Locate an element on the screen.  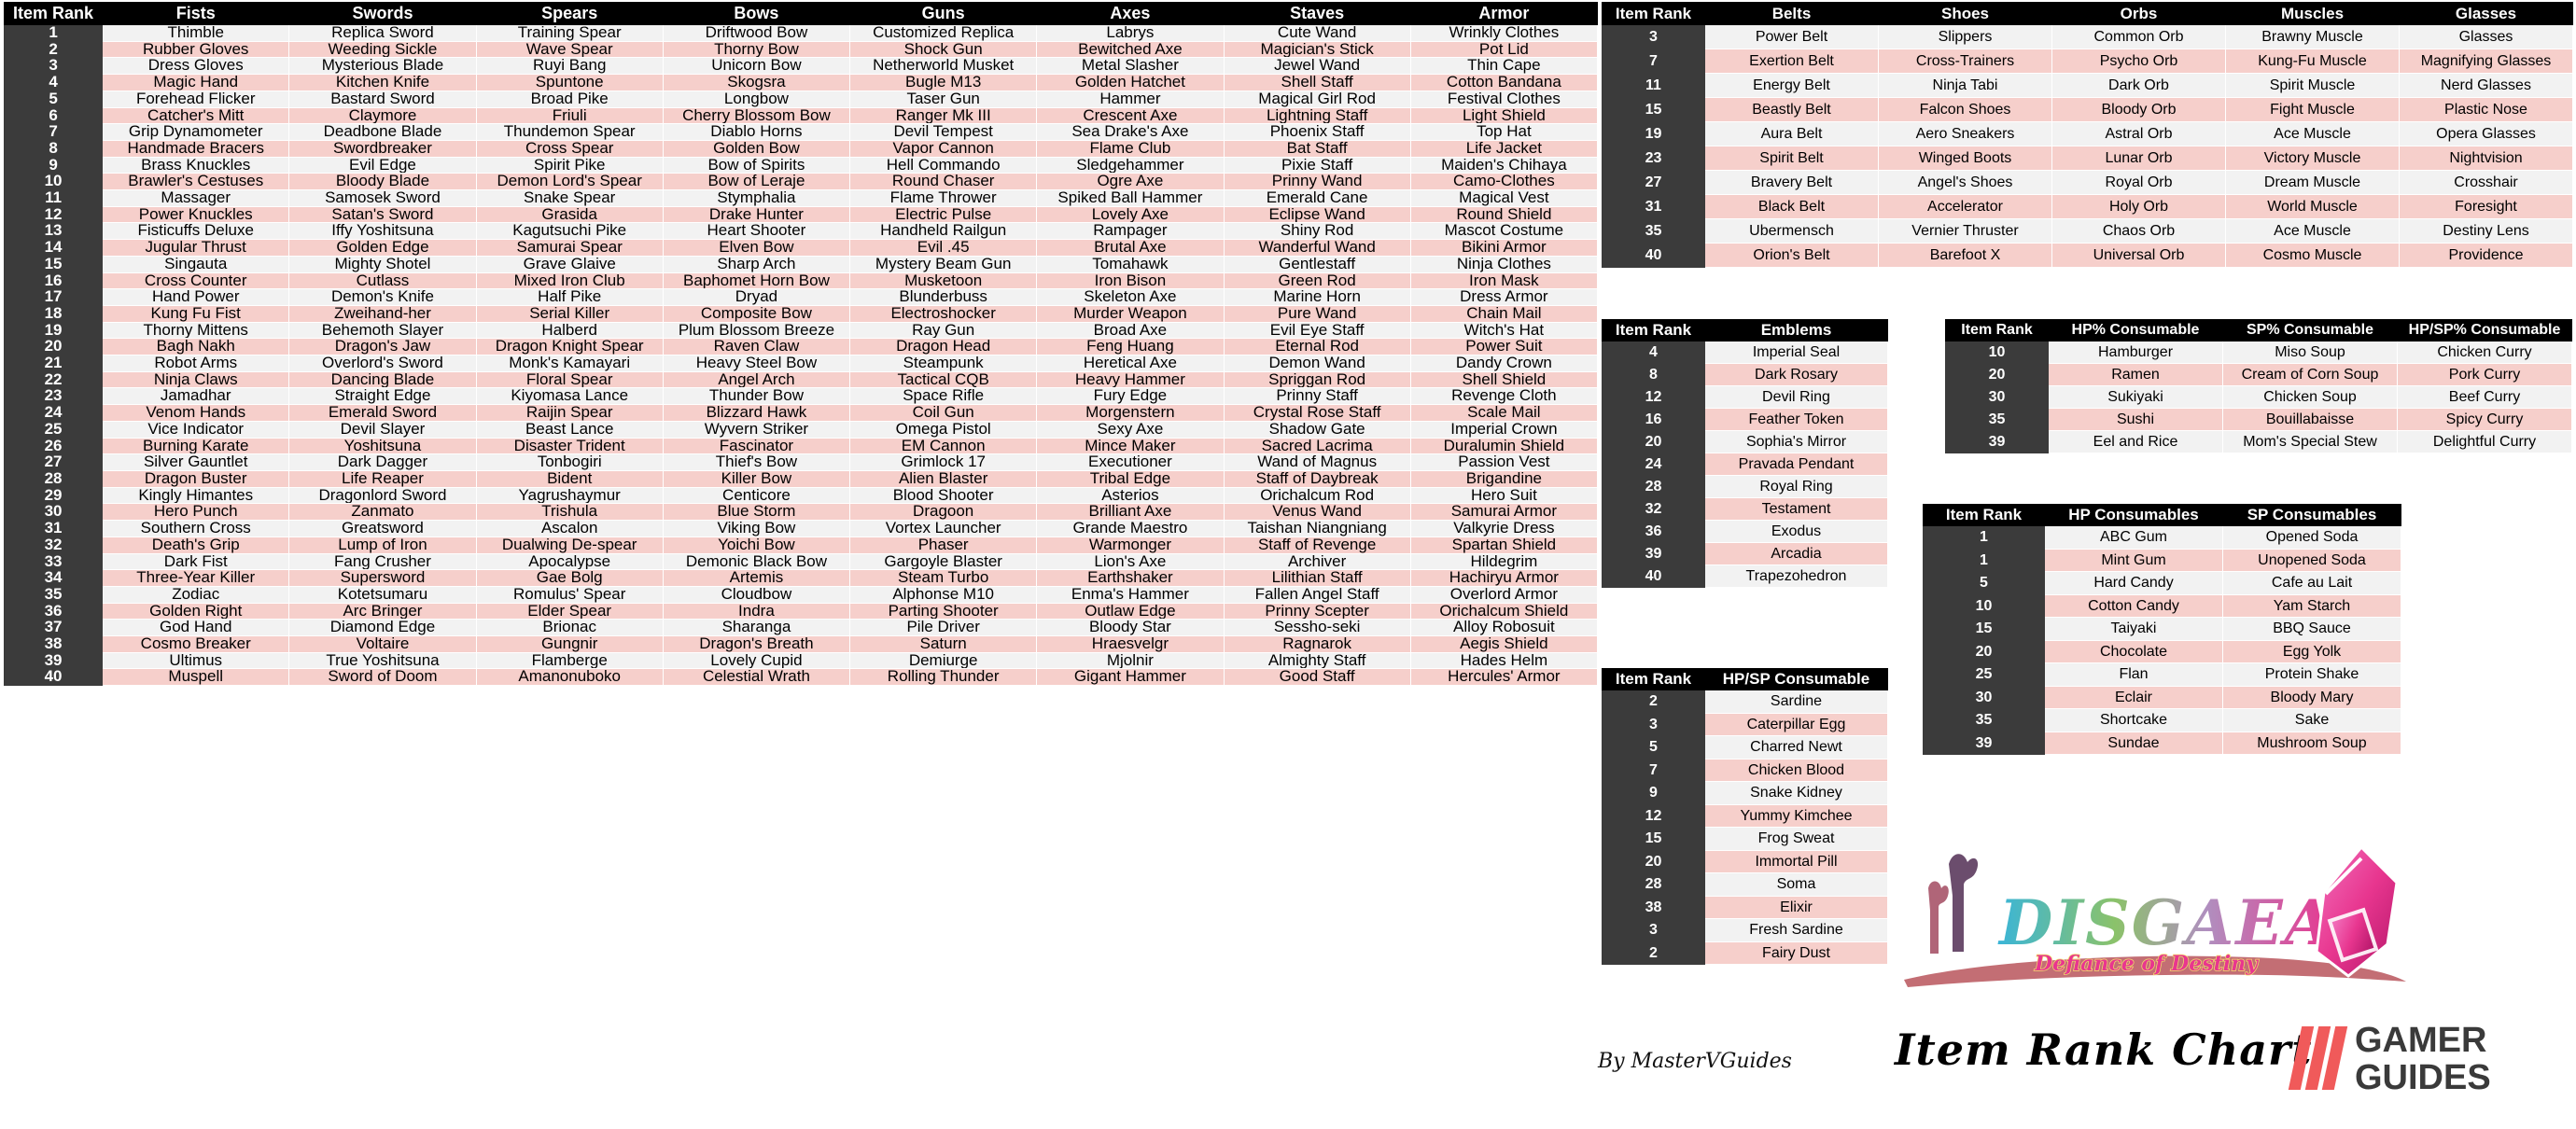
item-rank-cell: 40 is located at coordinates (53, 677).